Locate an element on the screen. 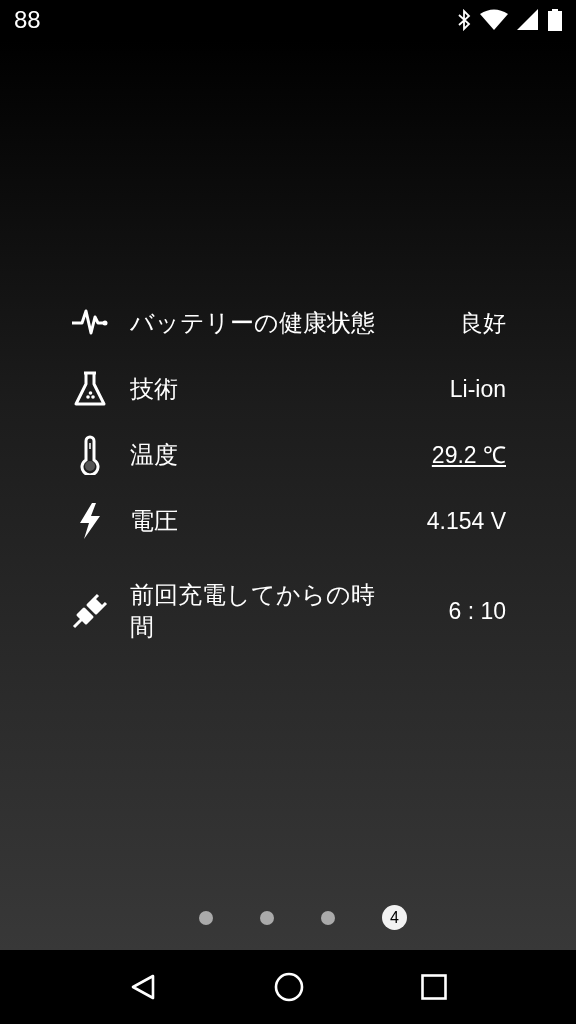 This screenshot has height=1024, width=576. signal-icon is located at coordinates (528, 20).